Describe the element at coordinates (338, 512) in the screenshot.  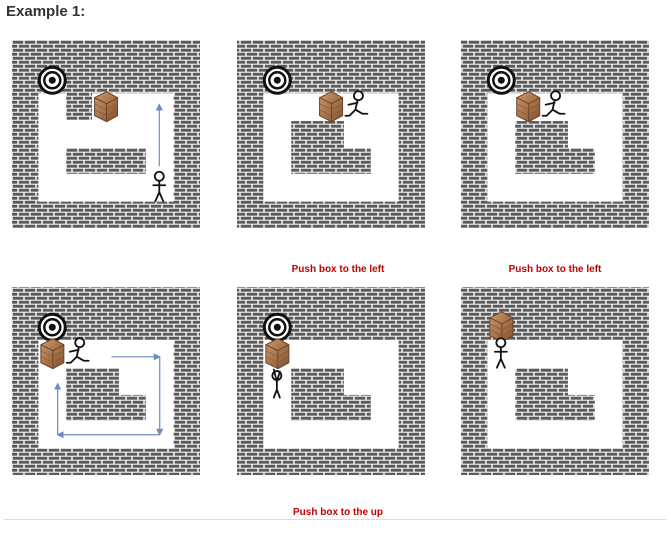
I see `caption-panel-5: Push box to the up` at that location.